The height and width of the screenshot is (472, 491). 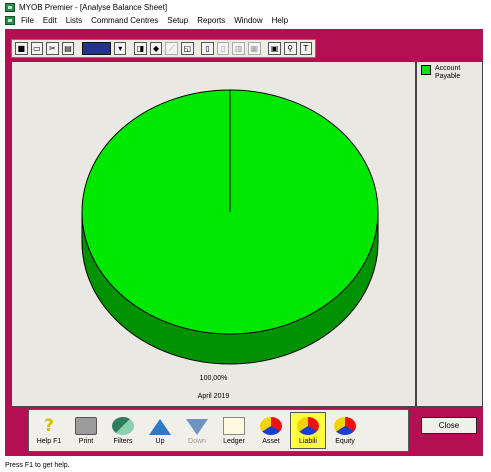 I want to click on menu-edit: Edit, so click(x=50, y=20).